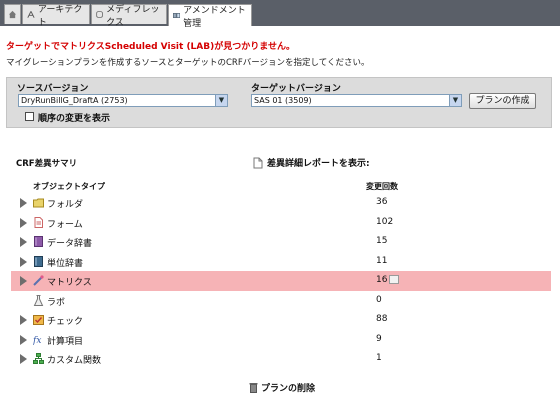 This screenshot has width=560, height=406. What do you see at coordinates (38, 280) in the screenshot?
I see `matrix-icon` at bounding box center [38, 280].